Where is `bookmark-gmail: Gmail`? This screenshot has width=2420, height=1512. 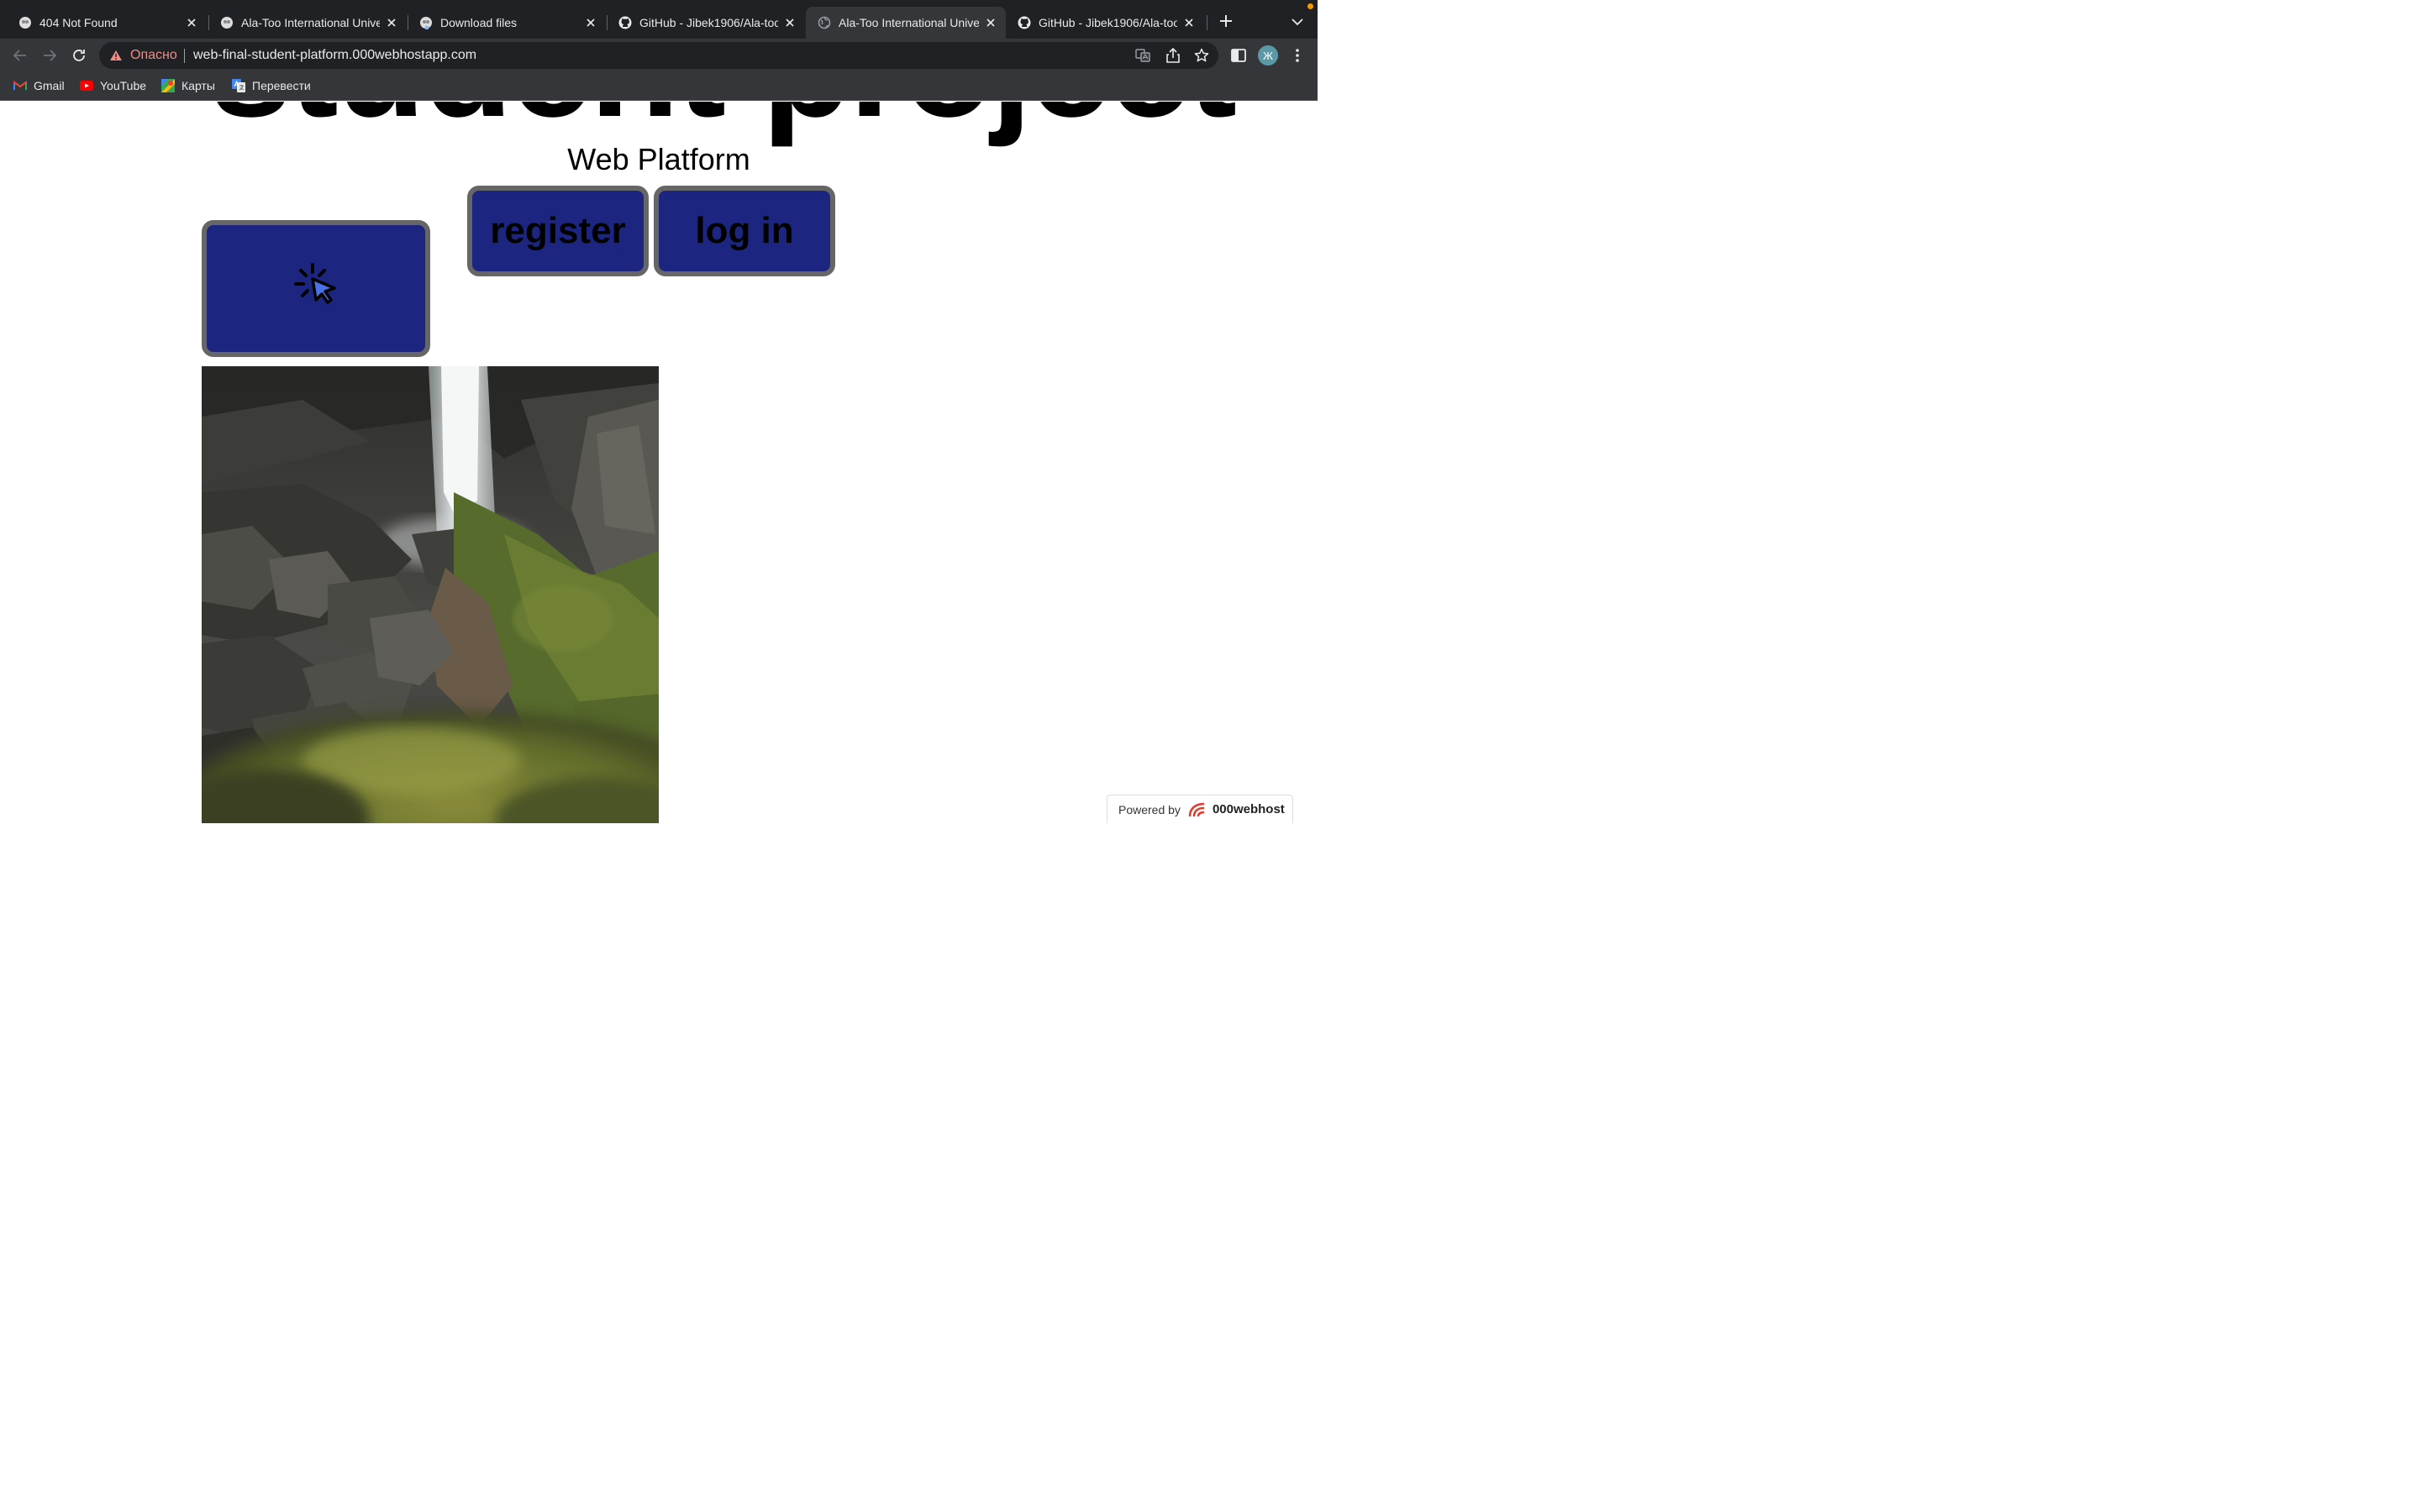 bookmark-gmail: Gmail is located at coordinates (39, 85).